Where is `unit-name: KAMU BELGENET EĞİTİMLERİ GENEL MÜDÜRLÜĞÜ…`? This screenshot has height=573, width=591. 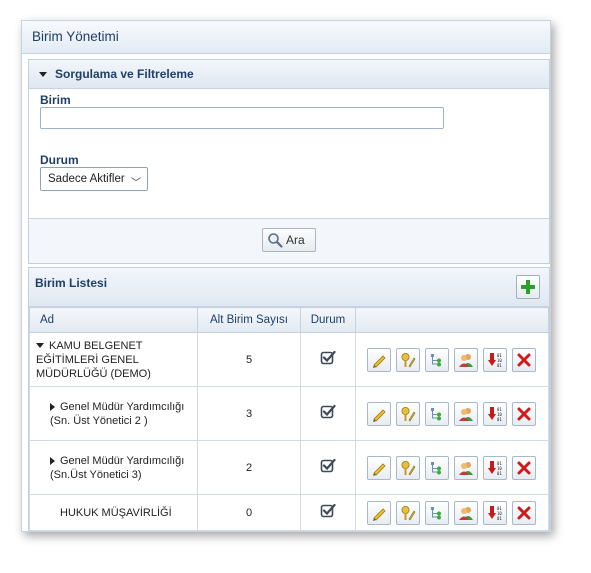 unit-name: KAMU BELGENET EĞİTİMLERİ GENEL MÜDÜRLÜĞÜ… is located at coordinates (93, 359).